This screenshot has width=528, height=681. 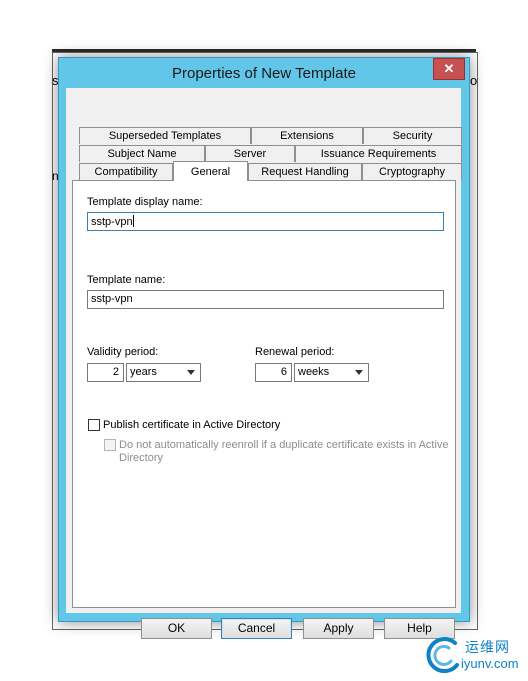 I want to click on close-button: ✕, so click(x=449, y=69).